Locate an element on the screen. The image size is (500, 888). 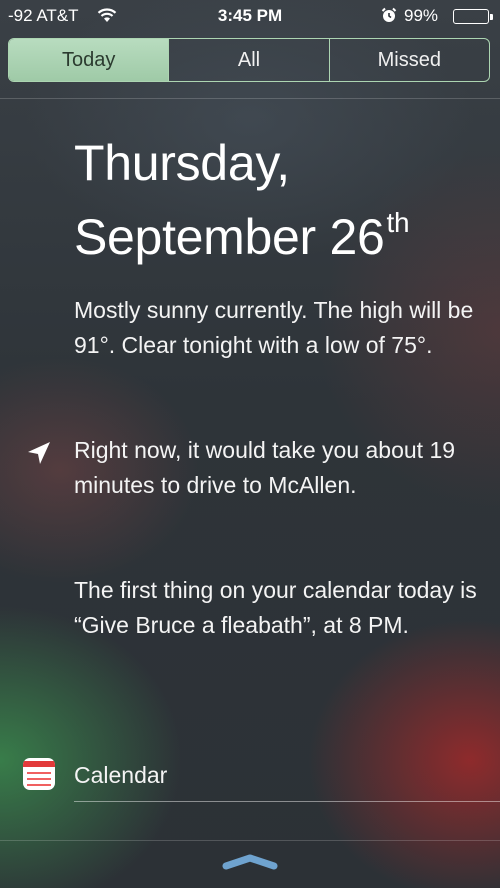
date-month-day: September 26th is located at coordinates (242, 230).